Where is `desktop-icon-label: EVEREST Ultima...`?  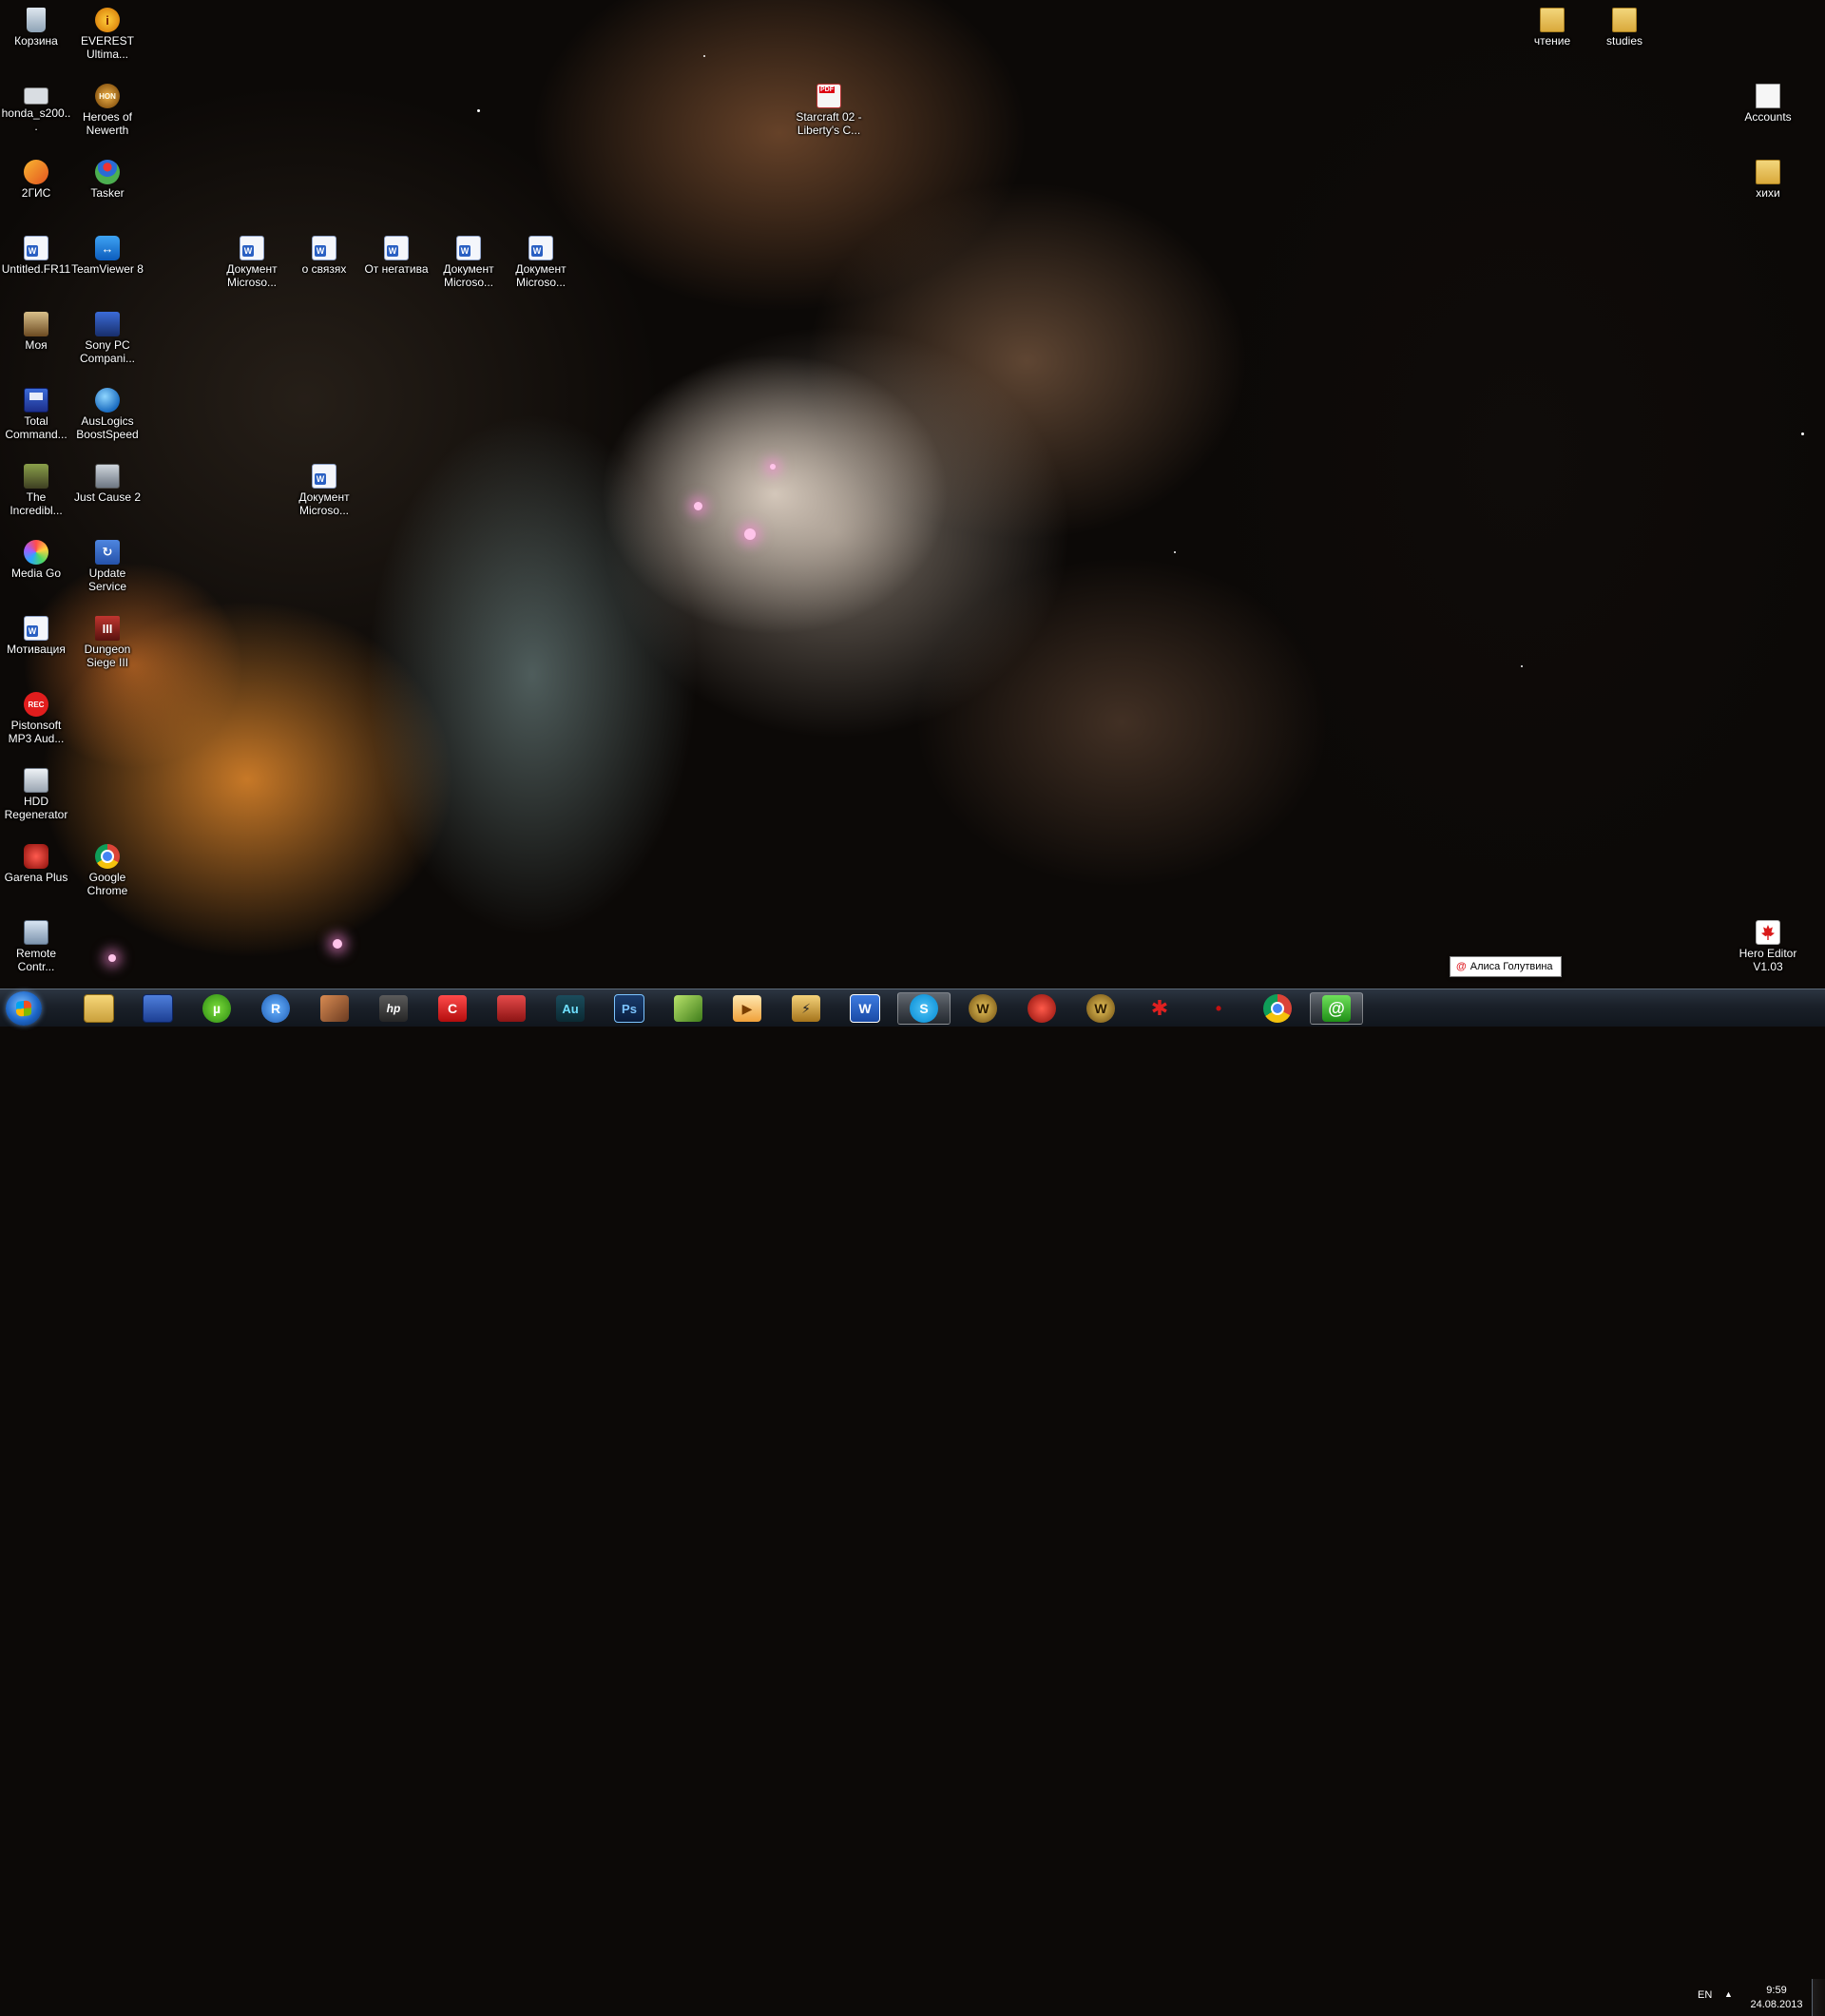 desktop-icon-label: EVEREST Ultima... is located at coordinates (107, 47).